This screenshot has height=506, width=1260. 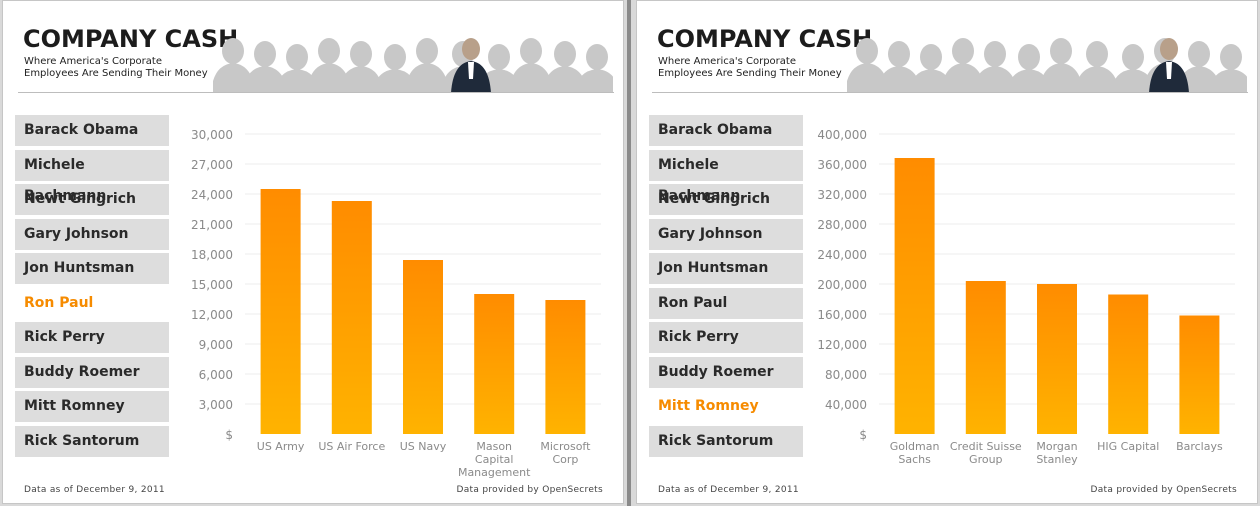 I want to click on x-category-label: Group, so click(x=986, y=459).